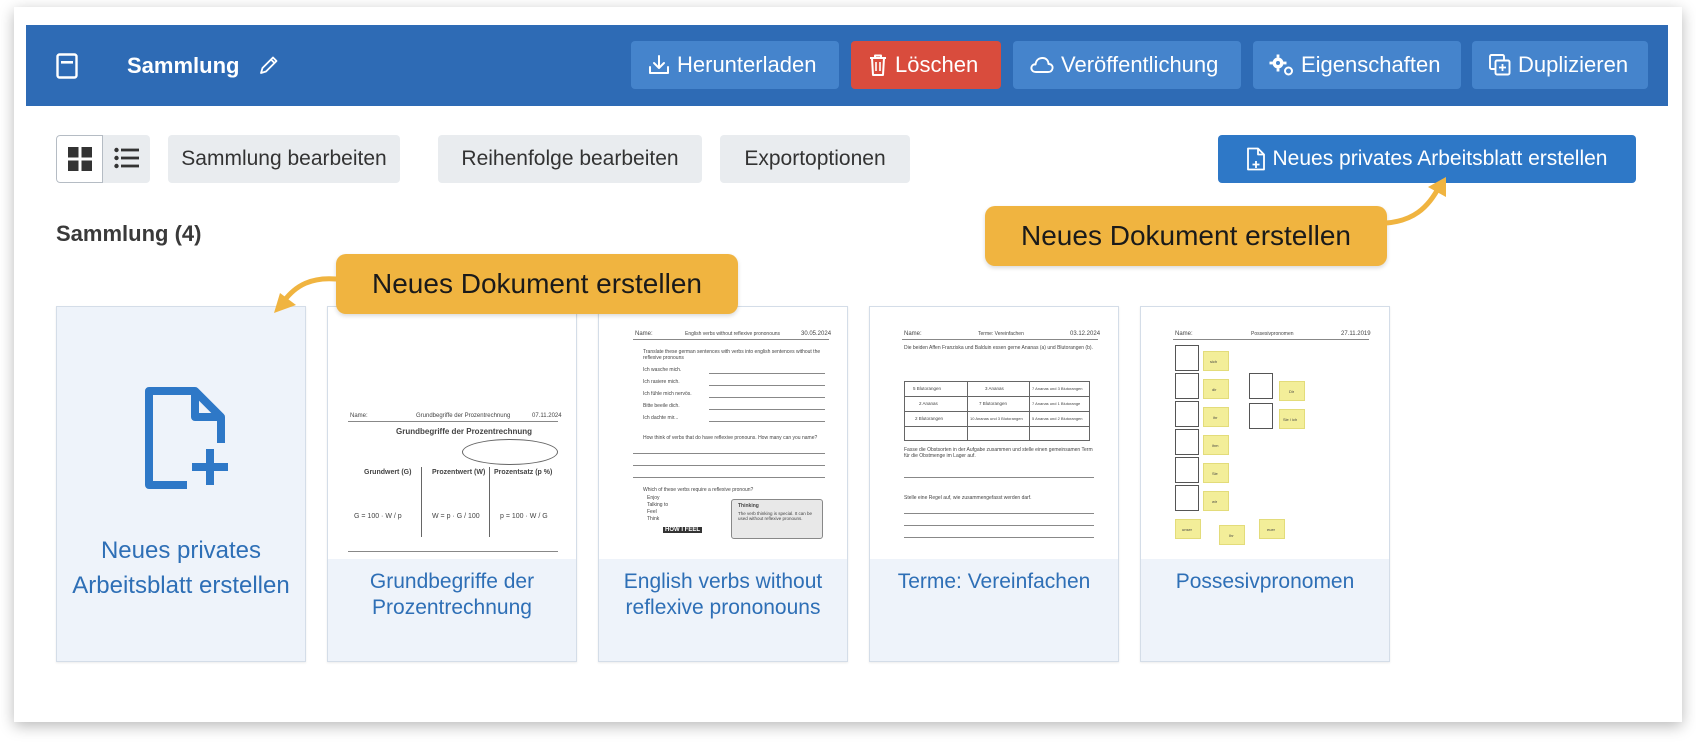 Image resolution: width=1696 pixels, height=746 pixels. I want to click on publish-label: Veröffentlichung, so click(1140, 64).